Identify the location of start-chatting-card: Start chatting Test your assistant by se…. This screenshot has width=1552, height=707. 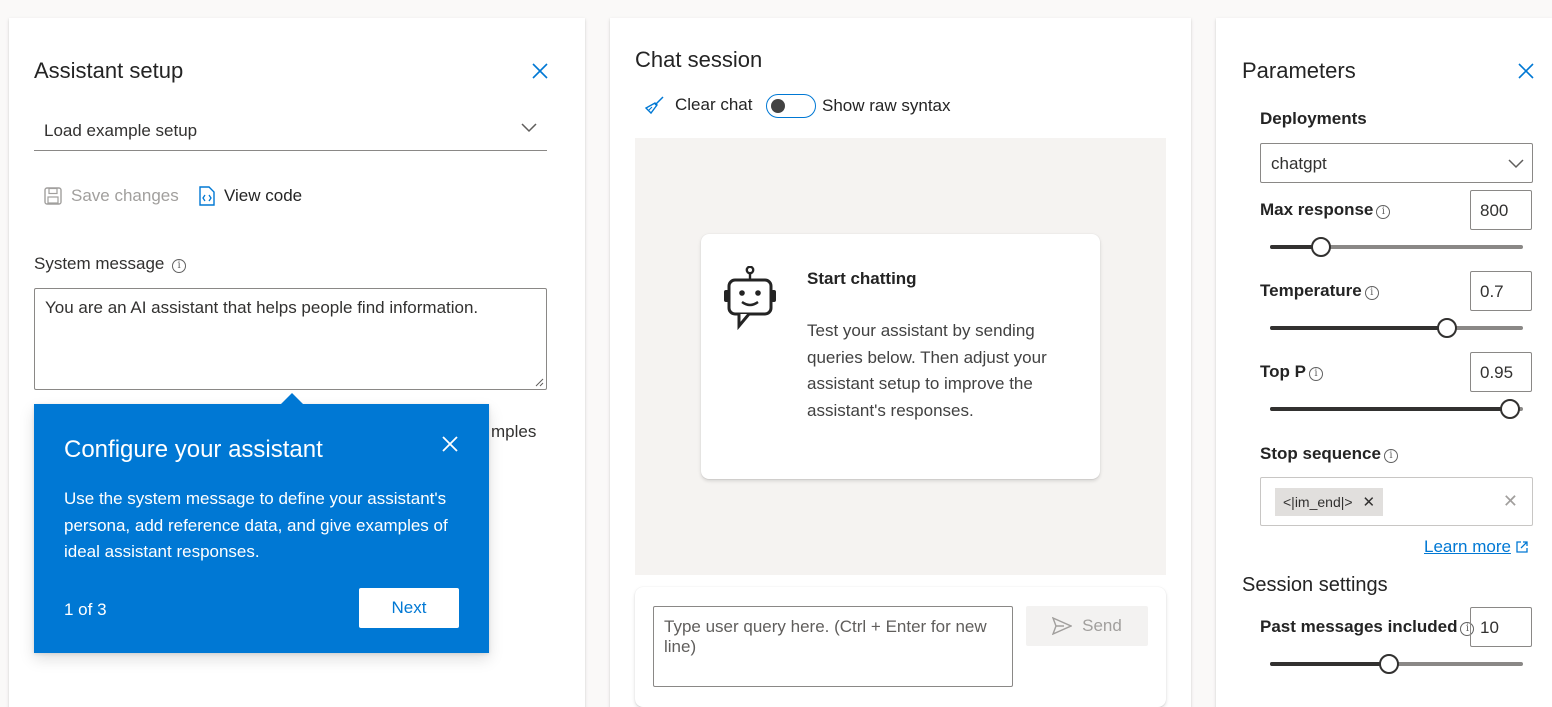
(900, 356).